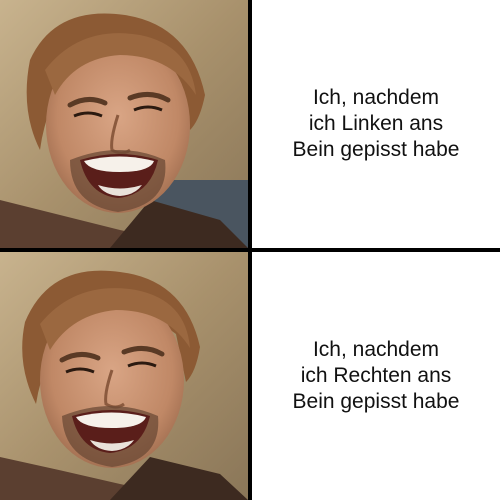 Image resolution: width=500 pixels, height=500 pixels. I want to click on caption-bottom-line-2: ich Rechten ans, so click(376, 375).